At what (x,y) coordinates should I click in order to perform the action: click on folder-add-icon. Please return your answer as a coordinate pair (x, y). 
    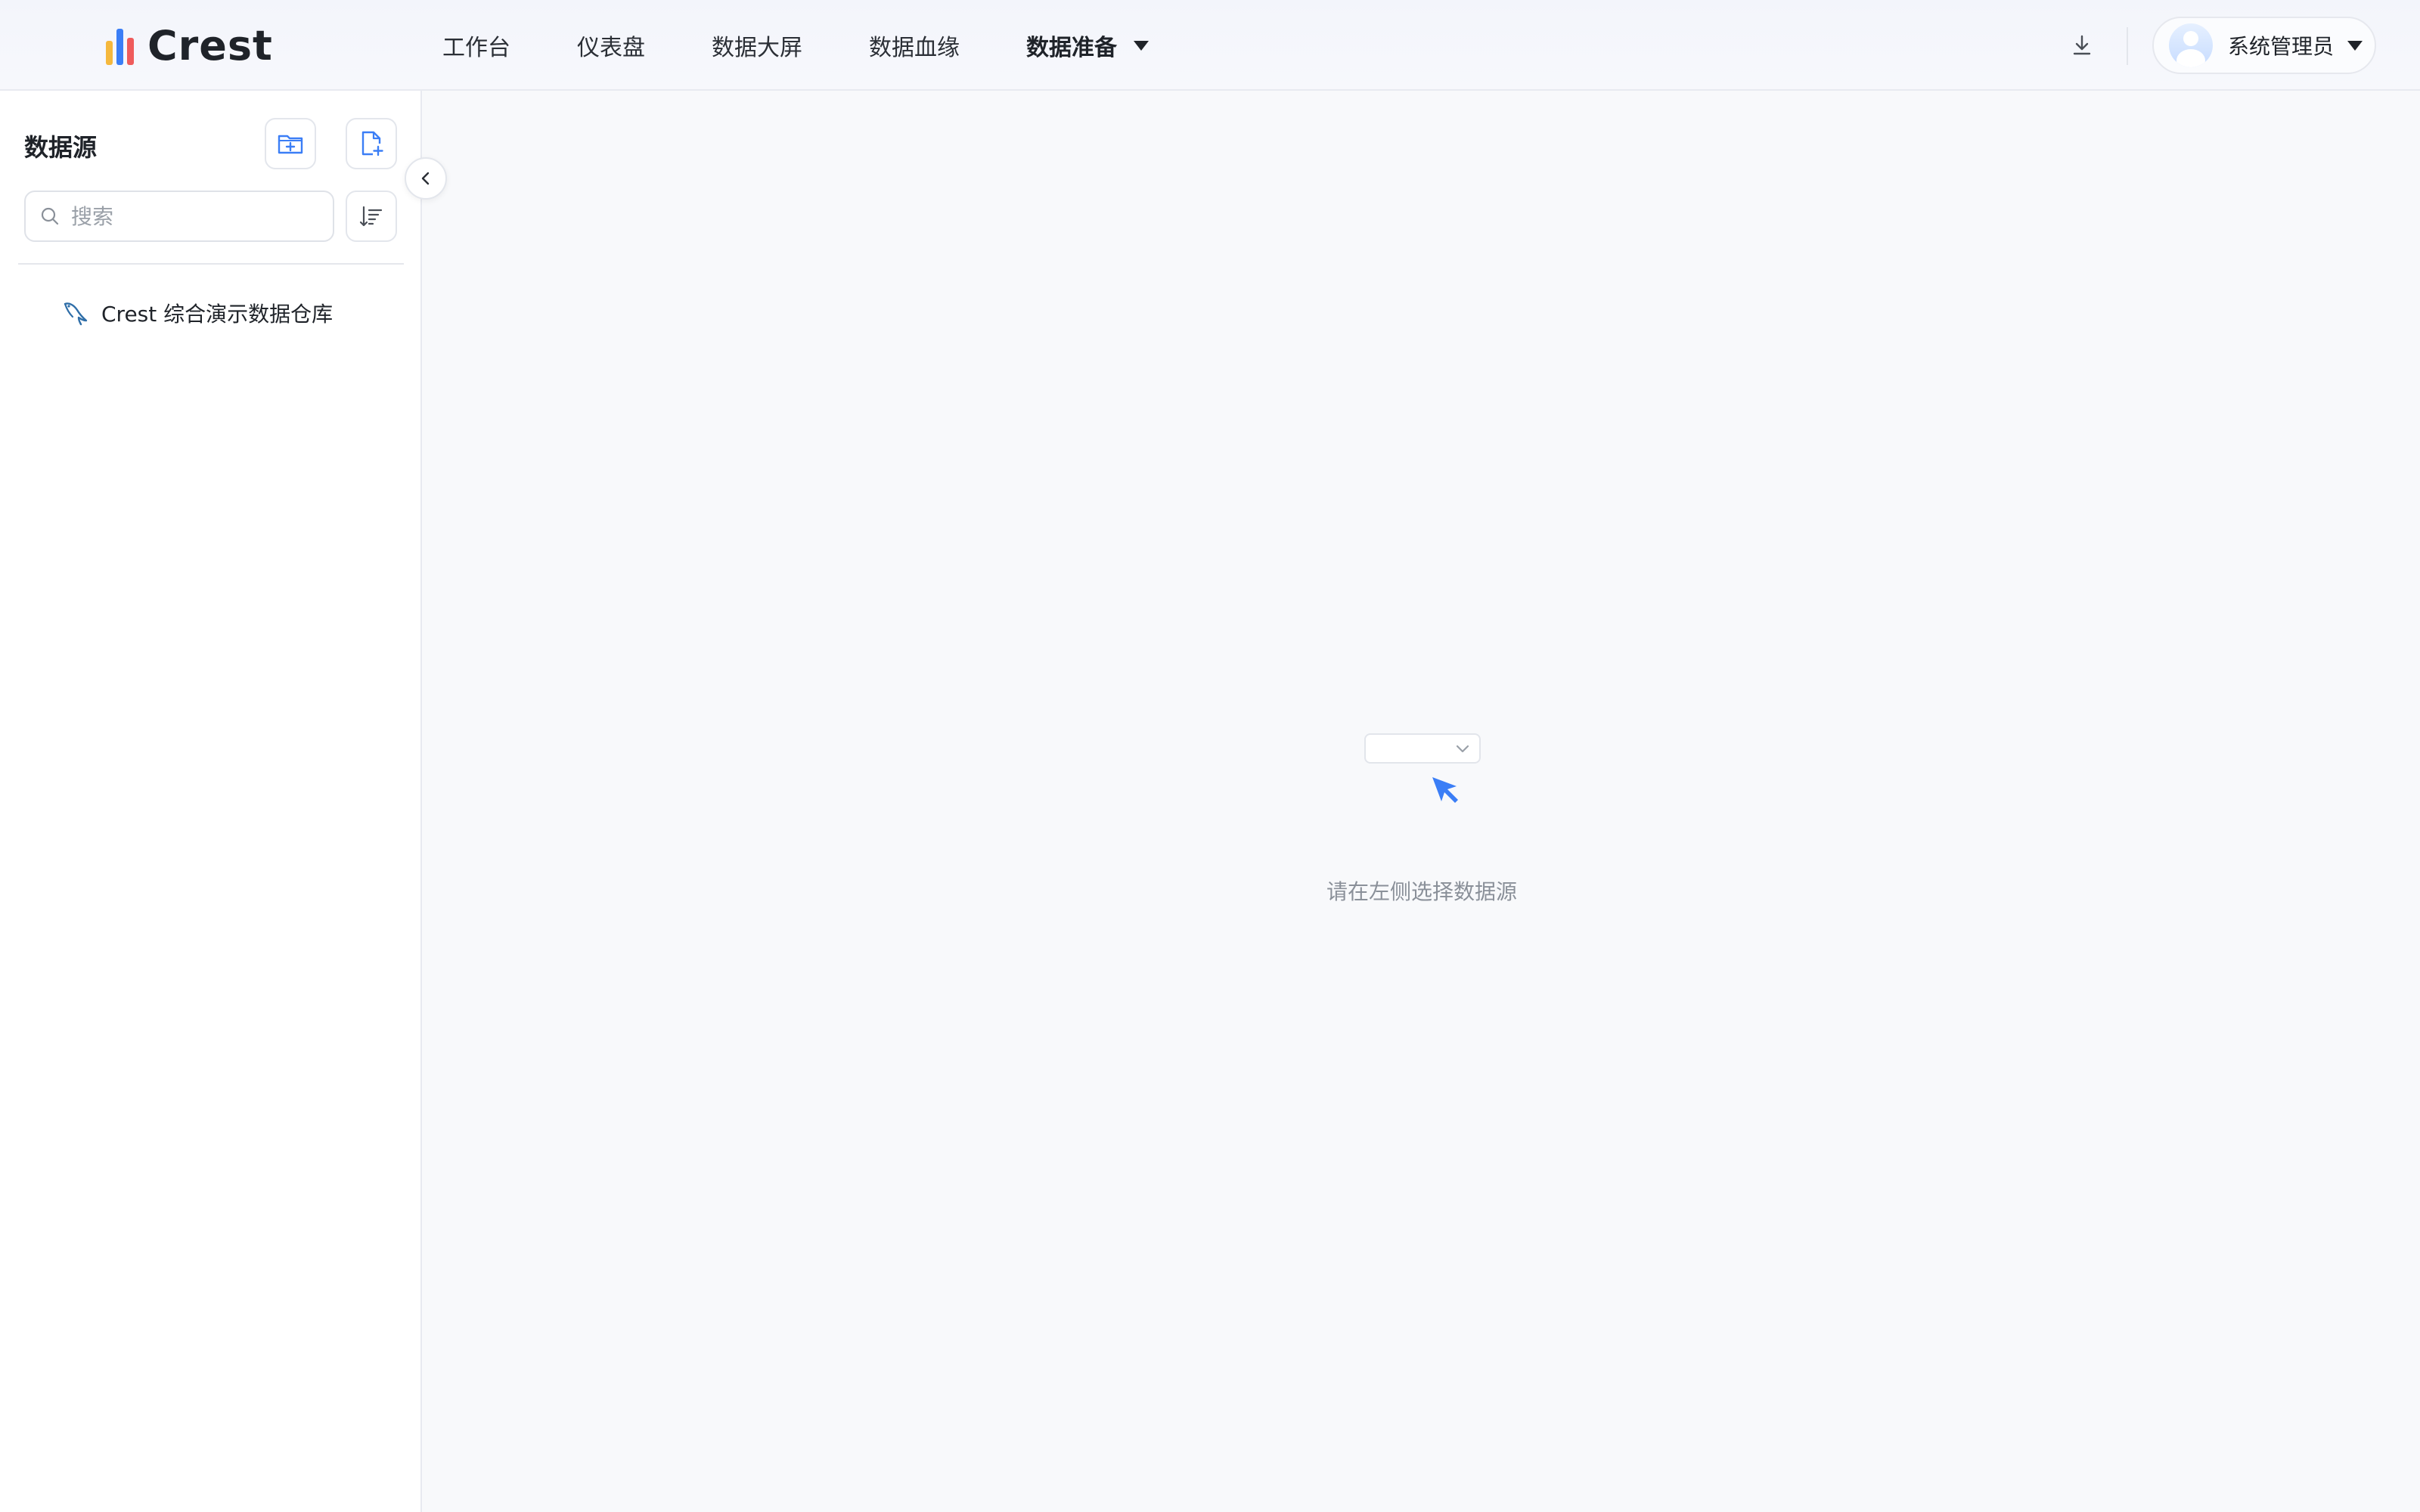
    Looking at the image, I should click on (290, 144).